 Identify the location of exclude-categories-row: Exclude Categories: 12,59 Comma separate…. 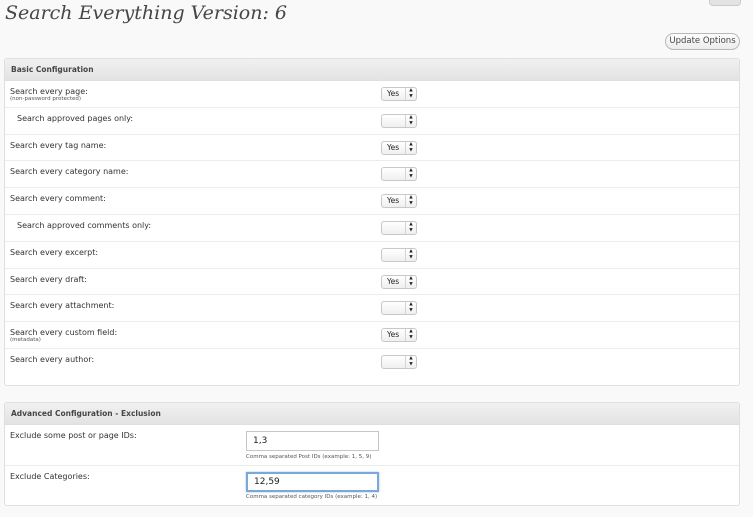
(372, 485).